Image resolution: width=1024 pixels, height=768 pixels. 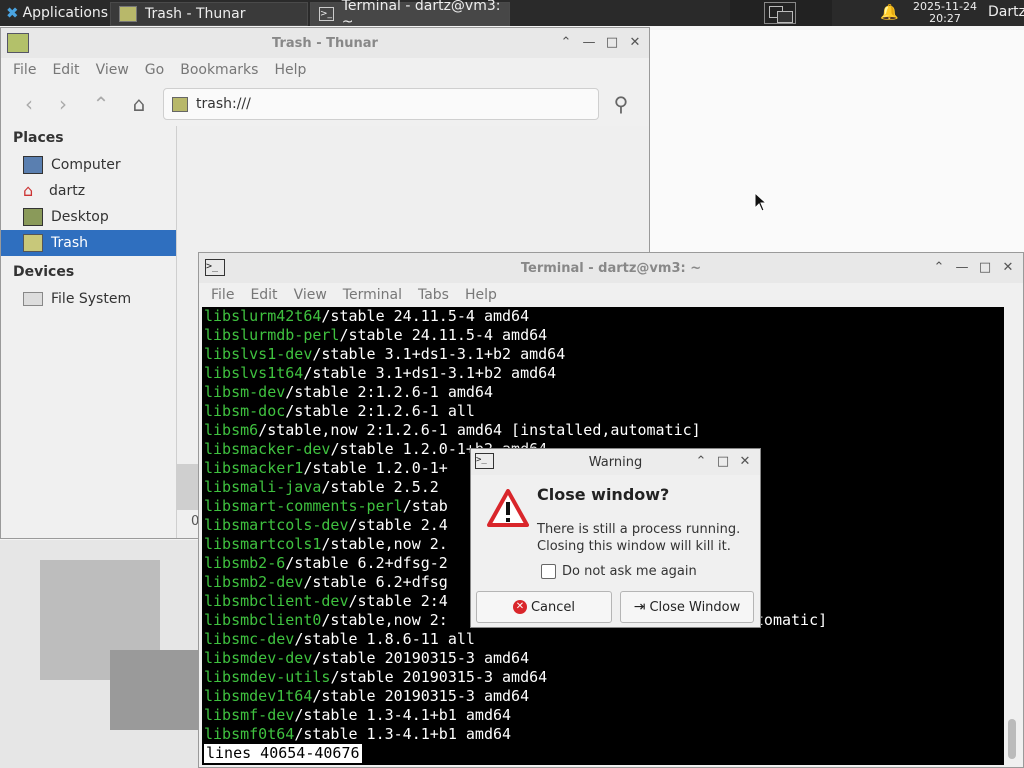 What do you see at coordinates (603, 392) in the screenshot?
I see `terminal-line: libsm-dev/stable 2:1.2.6-1 amd64` at bounding box center [603, 392].